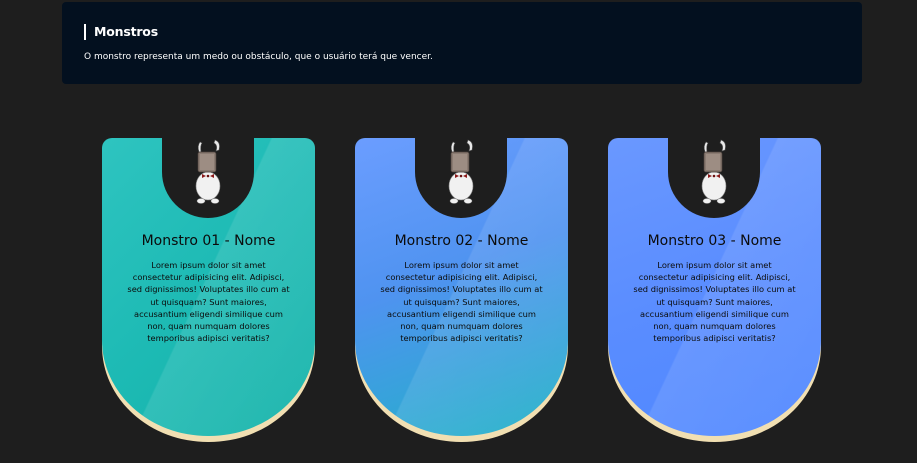 This screenshot has width=917, height=463. I want to click on monster-name: Monstro 03 - Nome, so click(714, 241).